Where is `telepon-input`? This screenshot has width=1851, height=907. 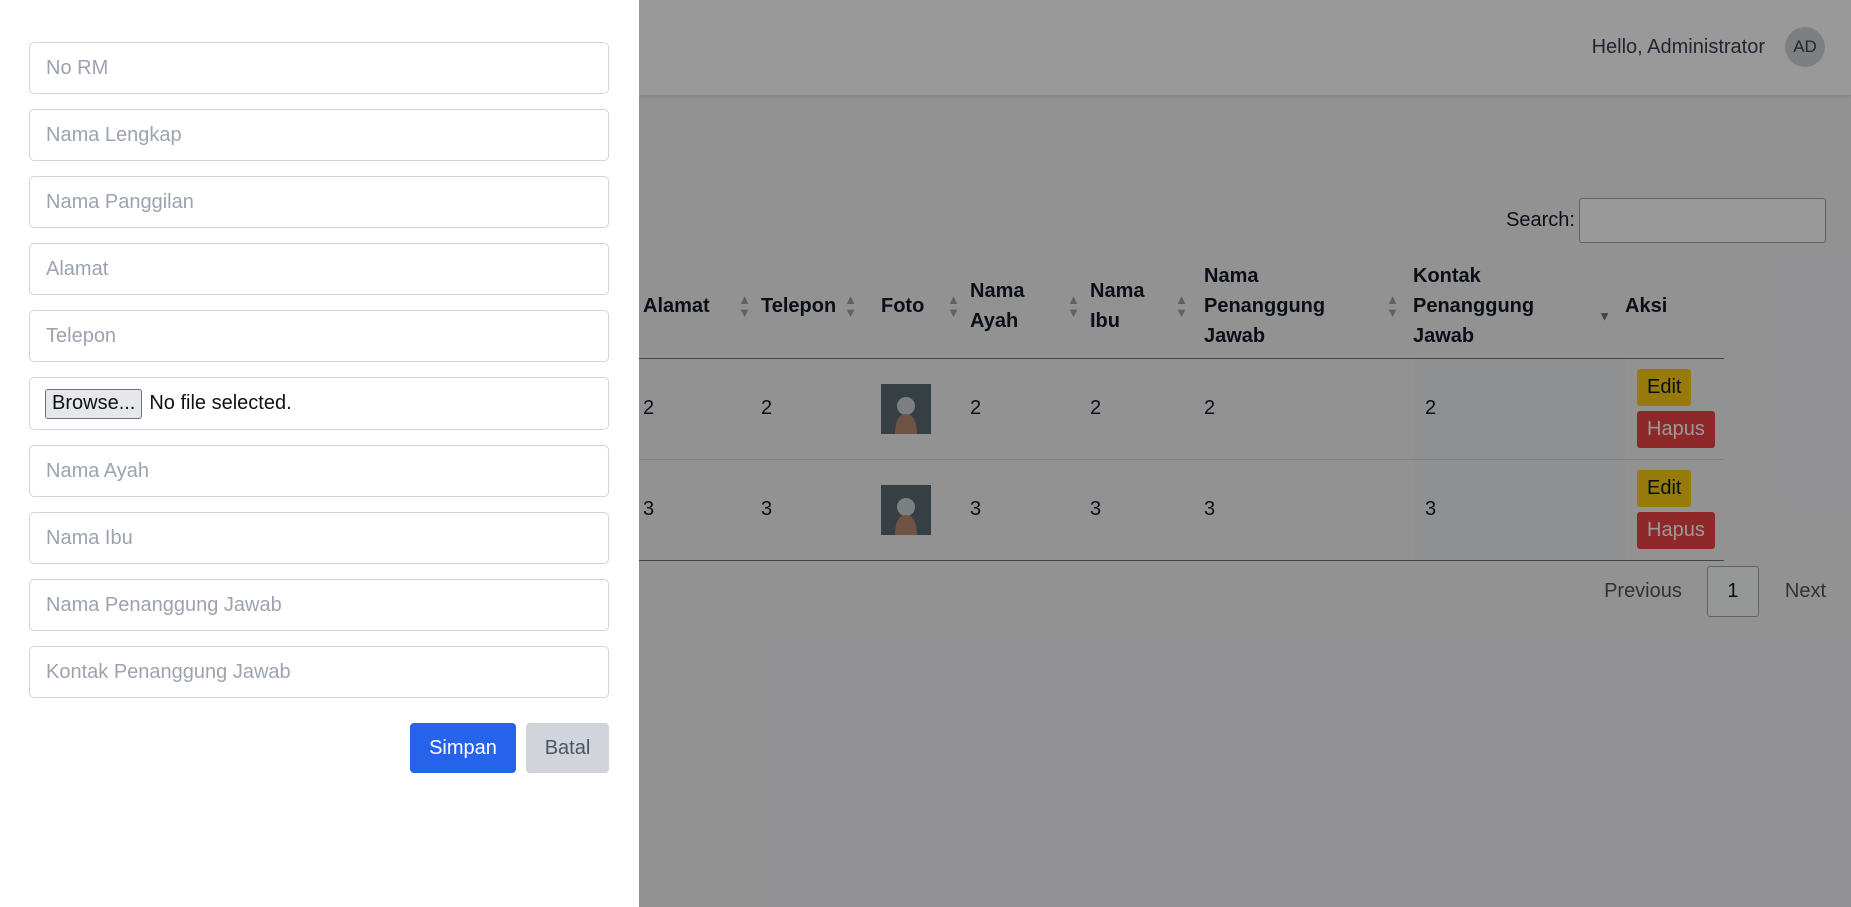 telepon-input is located at coordinates (319, 336).